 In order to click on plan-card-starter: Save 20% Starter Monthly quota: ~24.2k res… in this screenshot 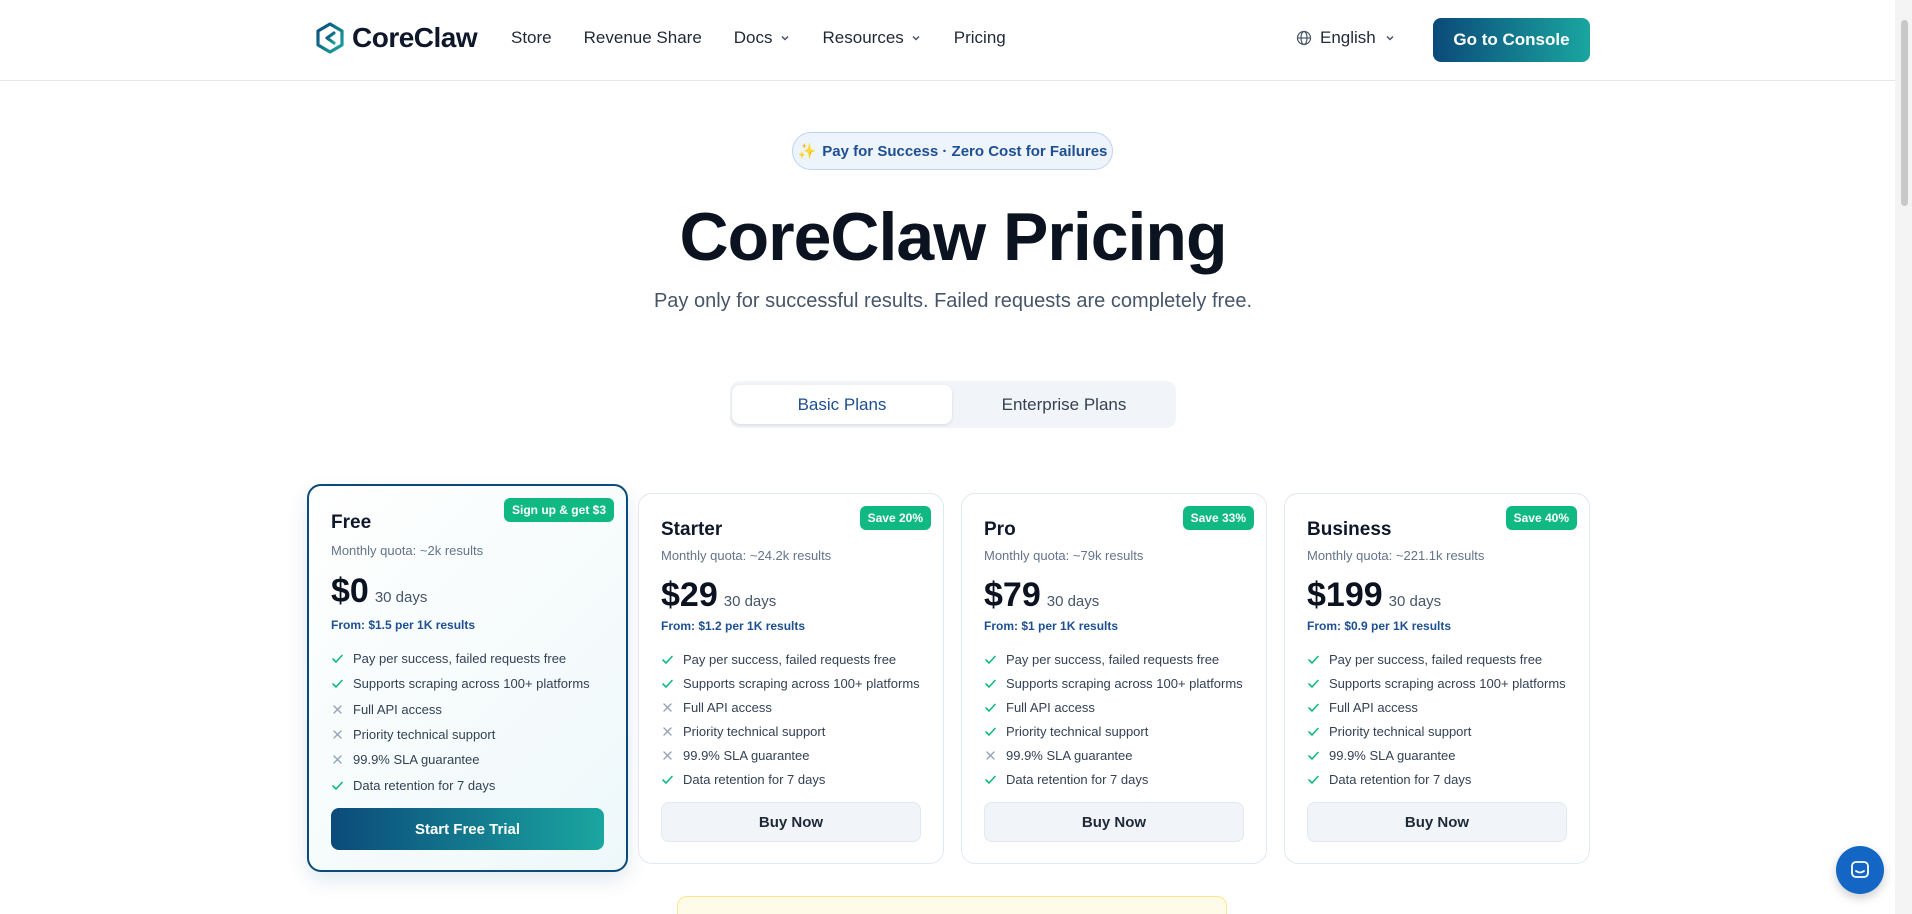, I will do `click(791, 678)`.